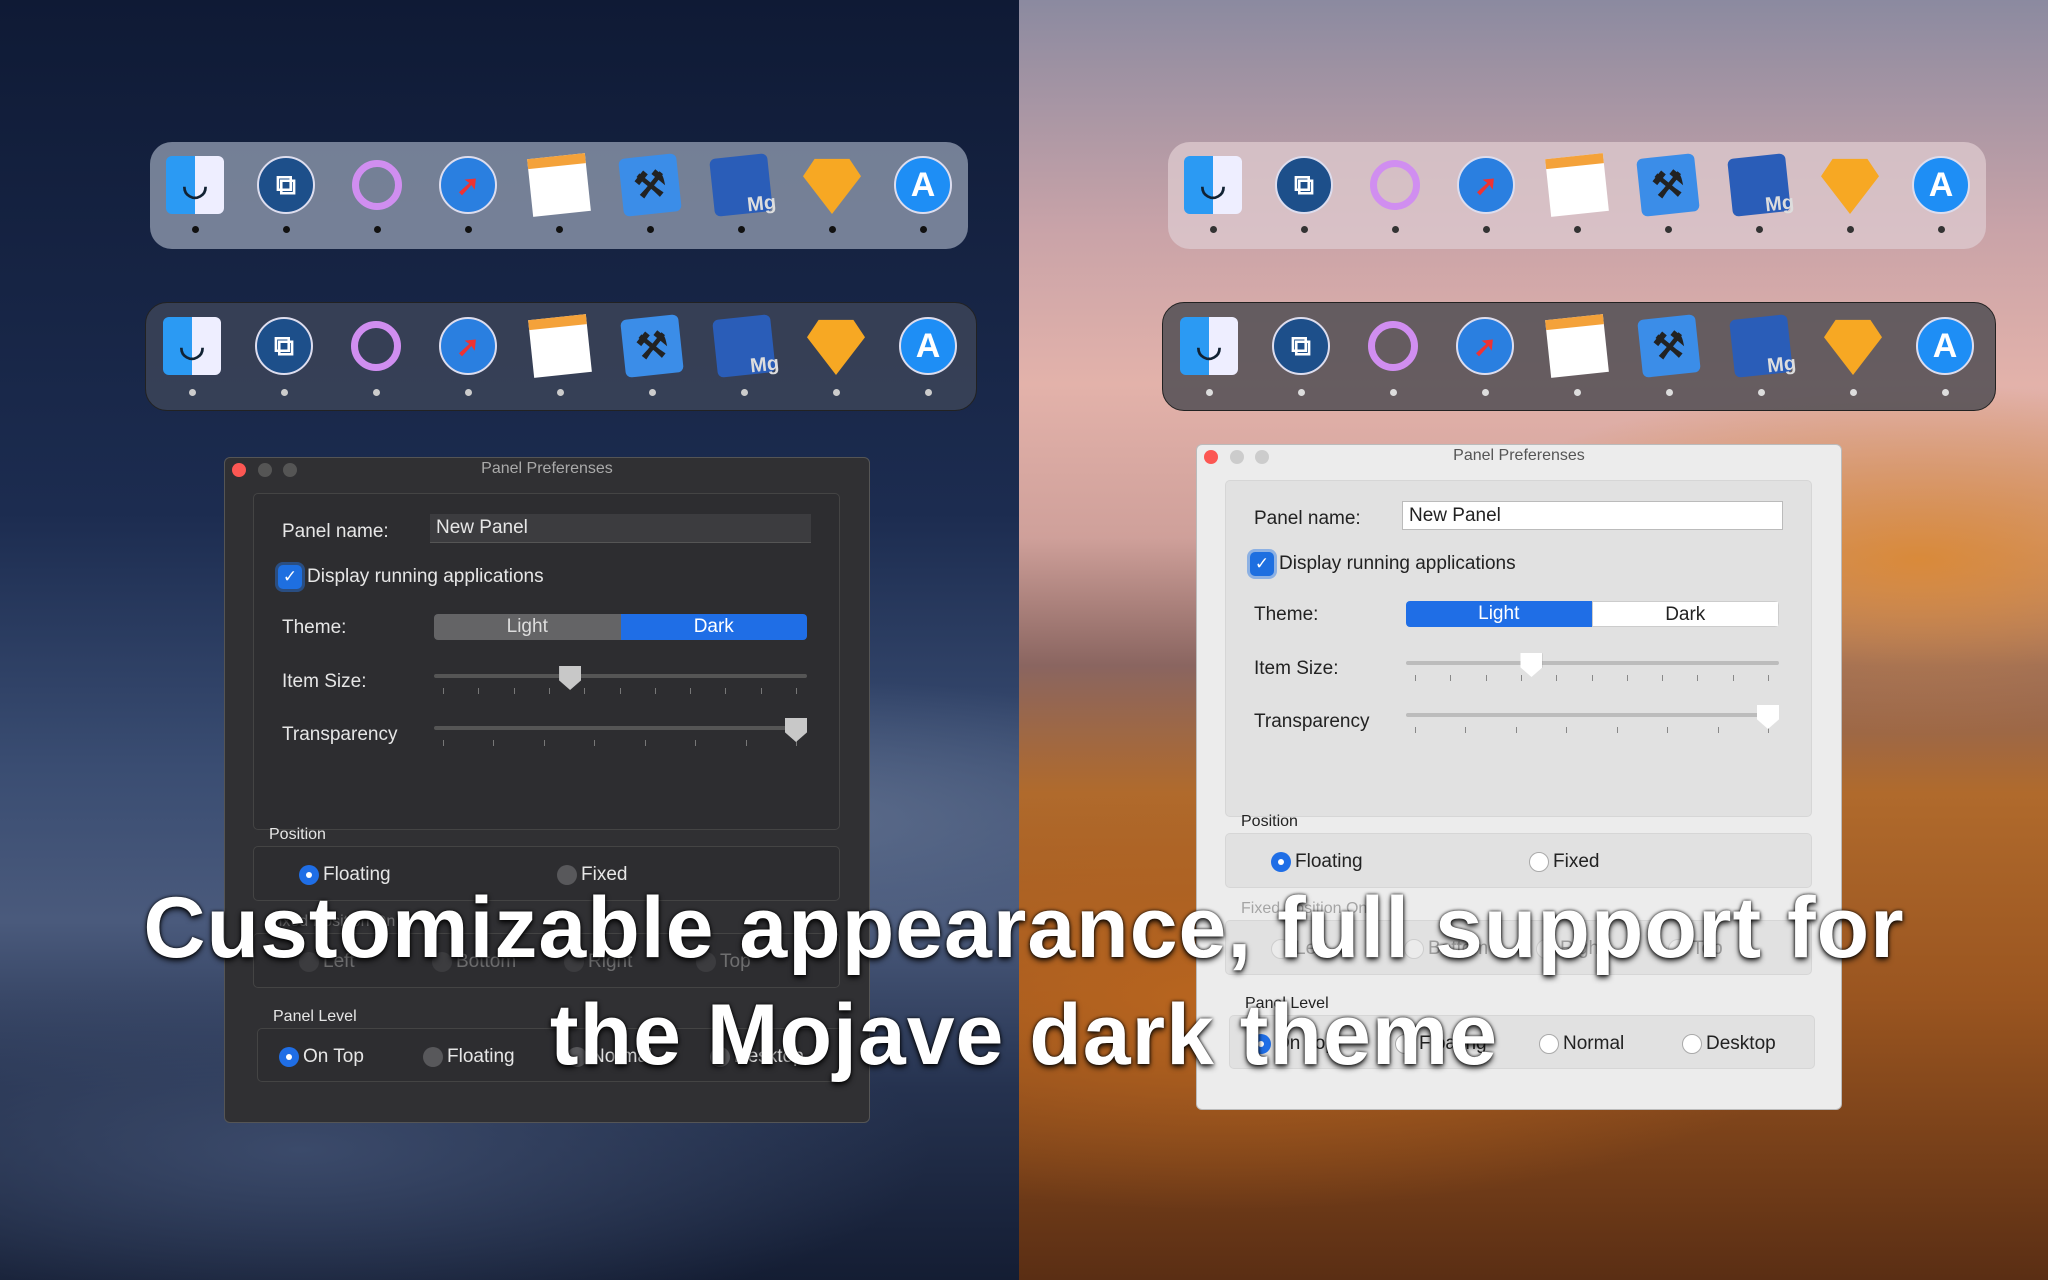 The image size is (2048, 1280). Describe the element at coordinates (1024, 1035) in the screenshot. I see `caption-line-2: the Mojave dark theme` at that location.